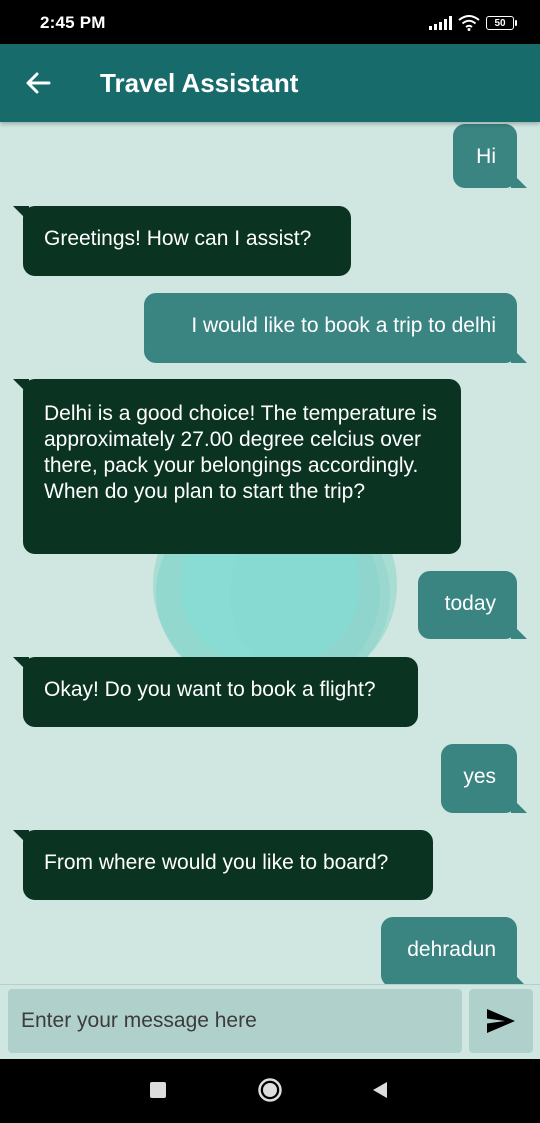 The width and height of the screenshot is (540, 1123). I want to click on arrow-left-icon, so click(38, 83).